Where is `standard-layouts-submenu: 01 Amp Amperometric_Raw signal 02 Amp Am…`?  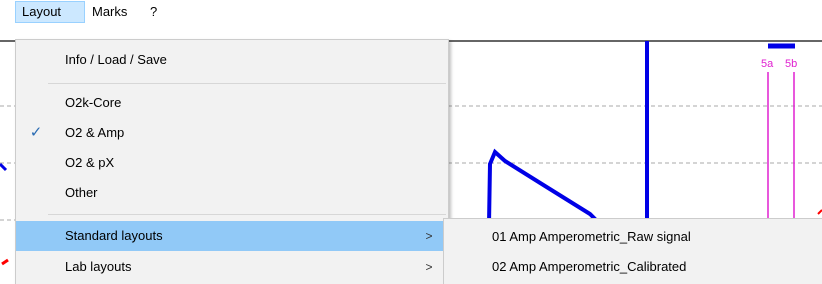 standard-layouts-submenu: 01 Amp Amperometric_Raw signal 02 Amp Am… is located at coordinates (632, 251).